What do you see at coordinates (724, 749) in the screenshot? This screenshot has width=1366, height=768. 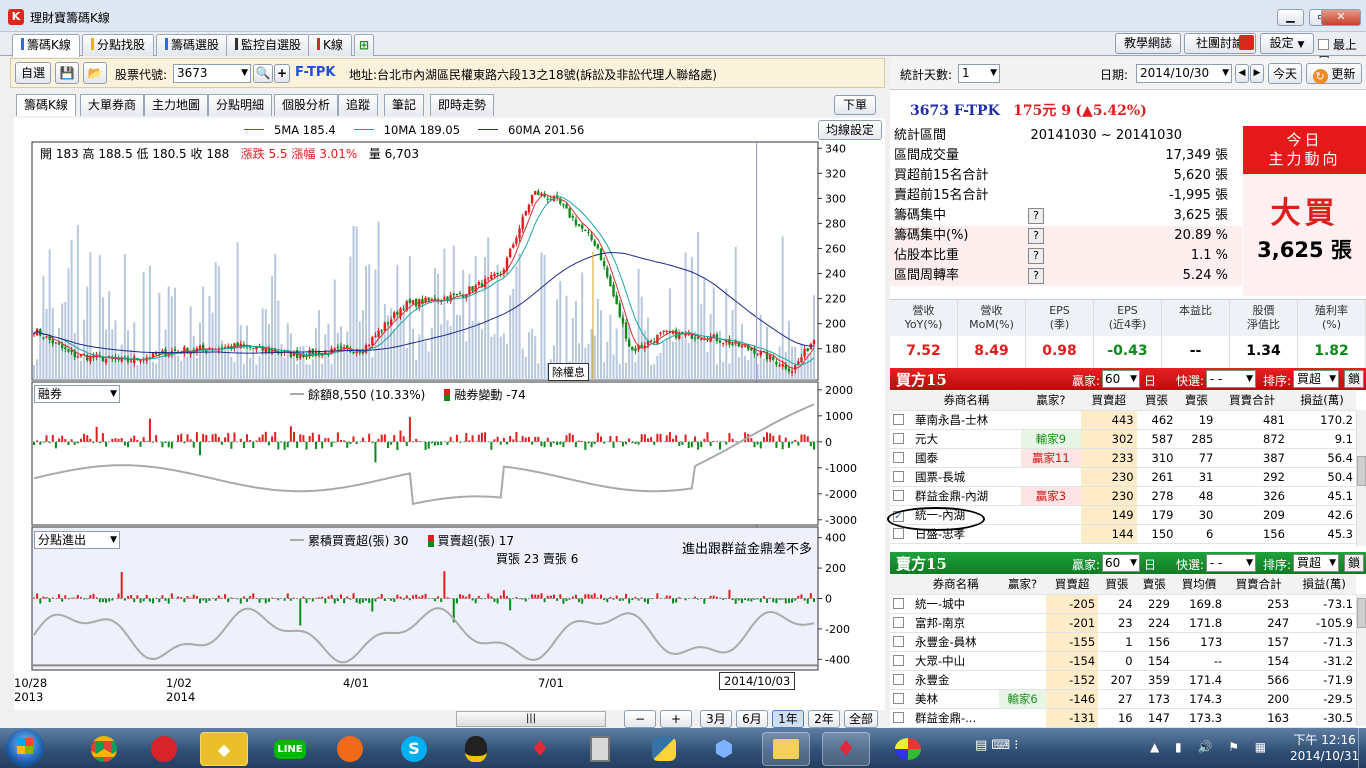 I see `blue-app-icon: ⬢` at bounding box center [724, 749].